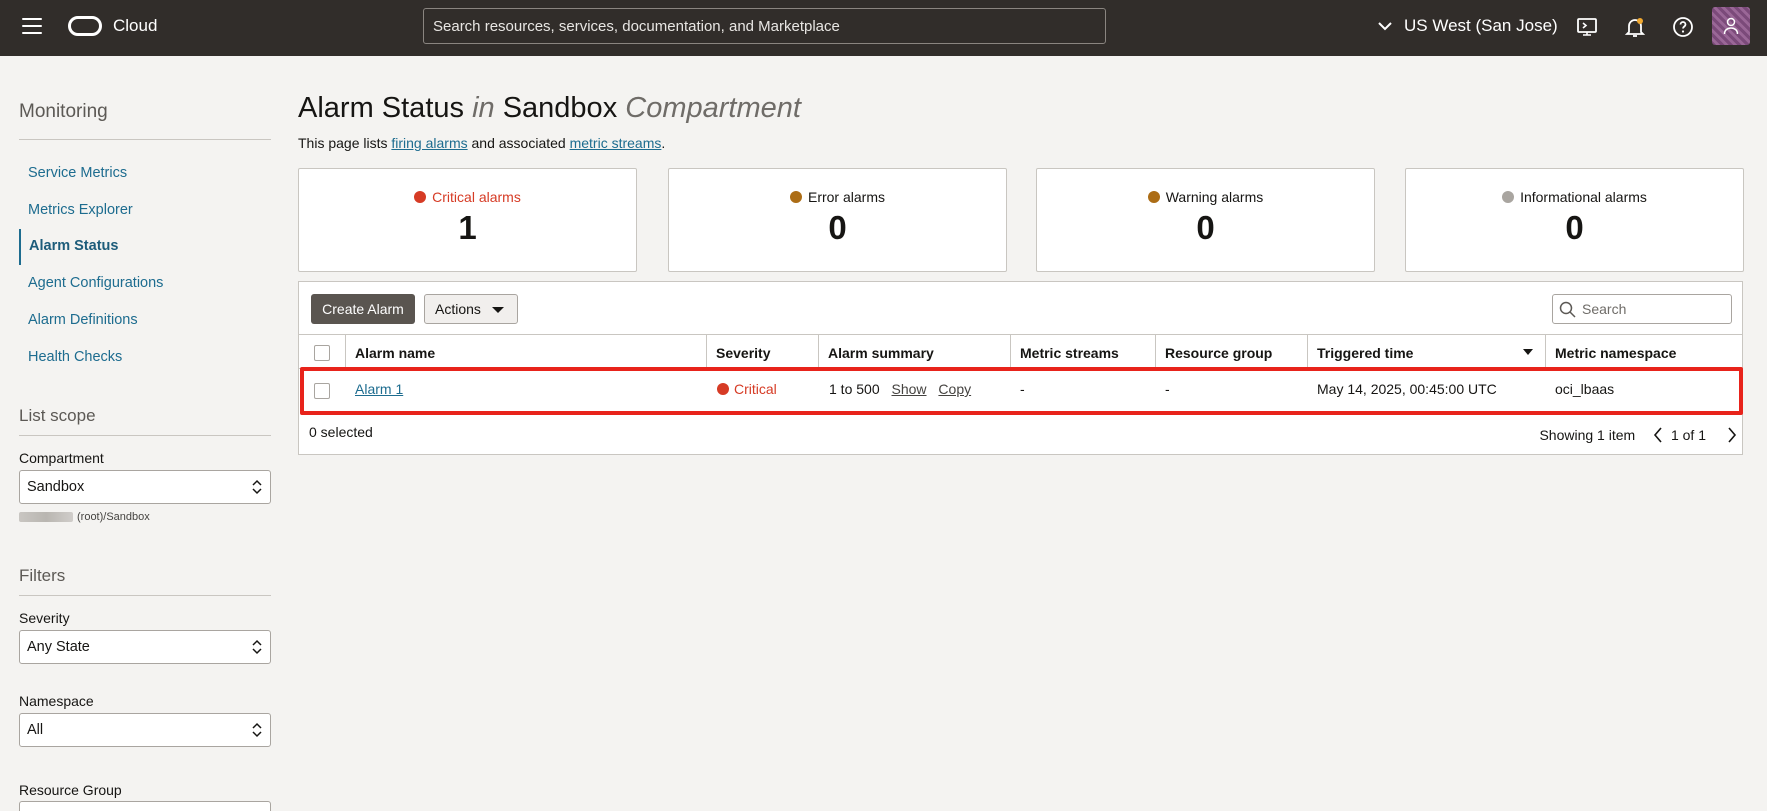  What do you see at coordinates (83, 320) in the screenshot?
I see `sidebar-item-alarm-definitions: Alarm Definitions` at bounding box center [83, 320].